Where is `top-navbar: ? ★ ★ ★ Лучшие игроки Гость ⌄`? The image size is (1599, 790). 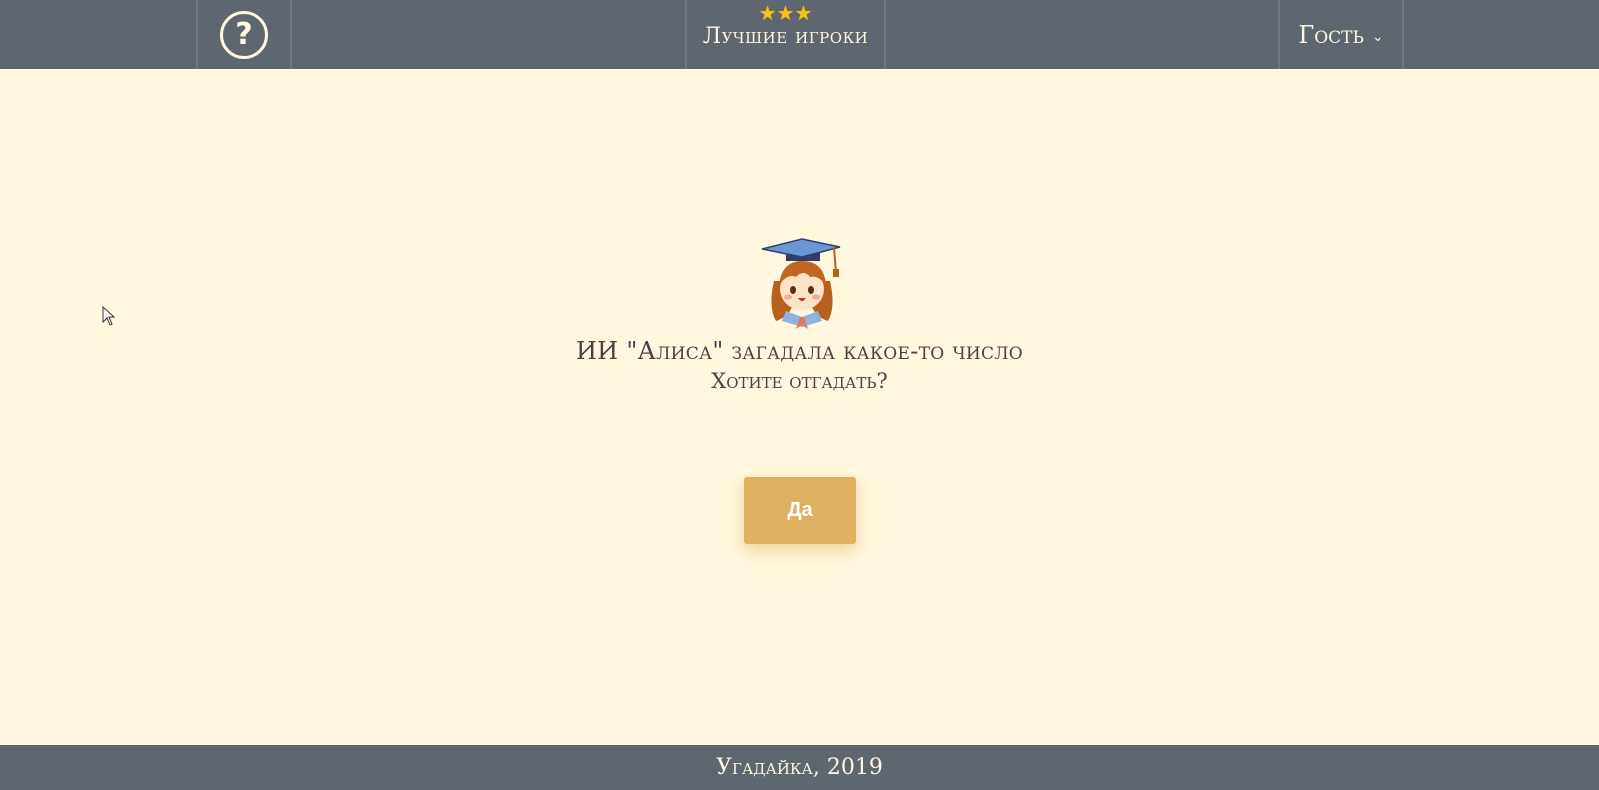 top-navbar: ? ★ ★ ★ Лучшие игроки Гость ⌄ is located at coordinates (799, 34).